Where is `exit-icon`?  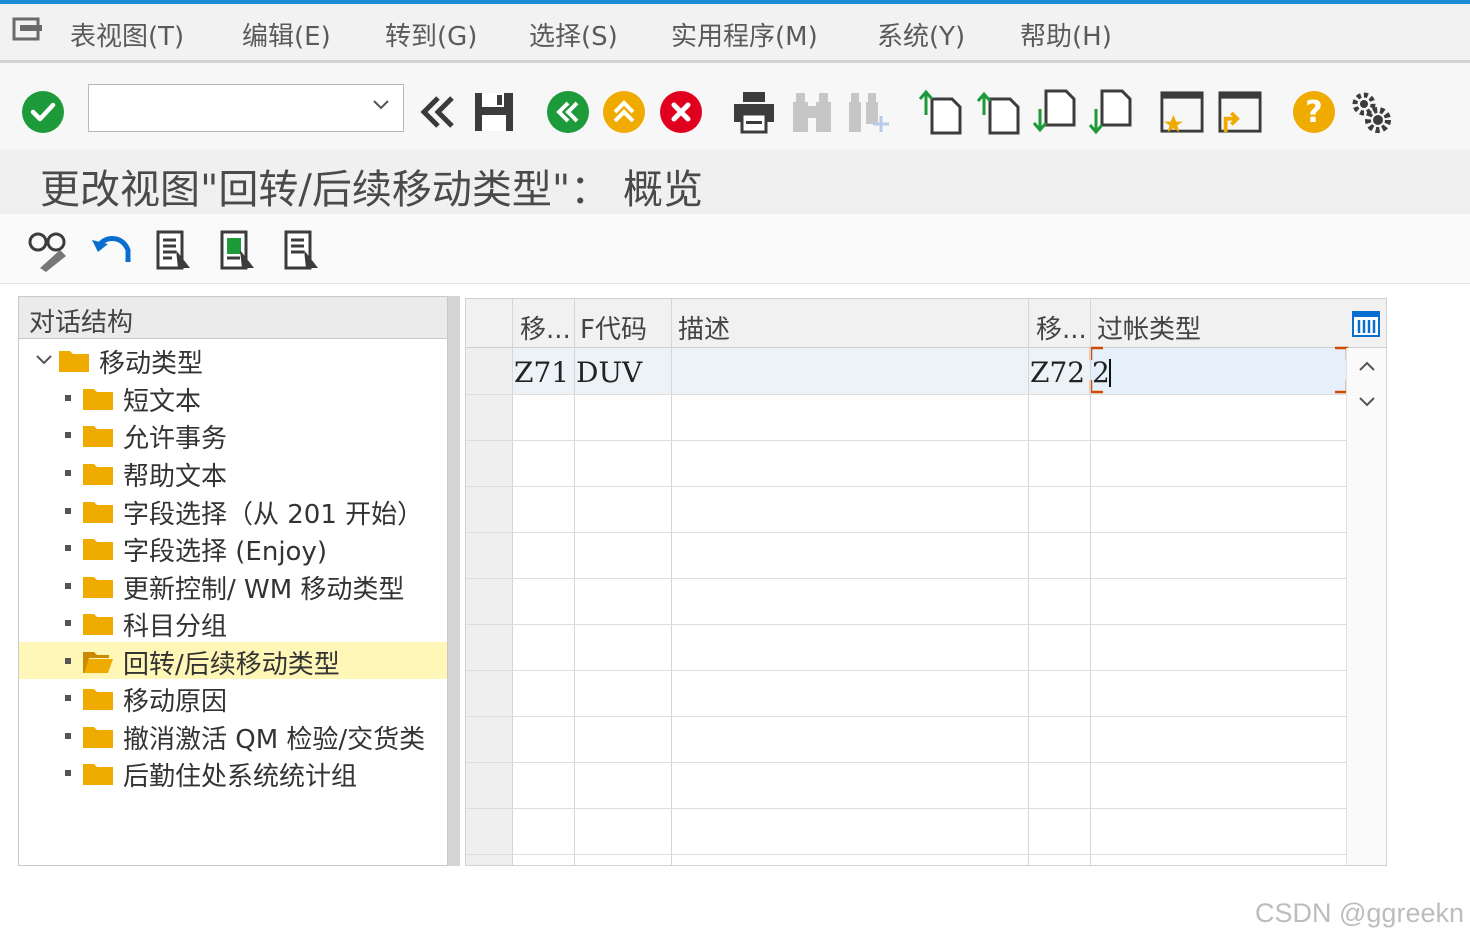 exit-icon is located at coordinates (624, 112).